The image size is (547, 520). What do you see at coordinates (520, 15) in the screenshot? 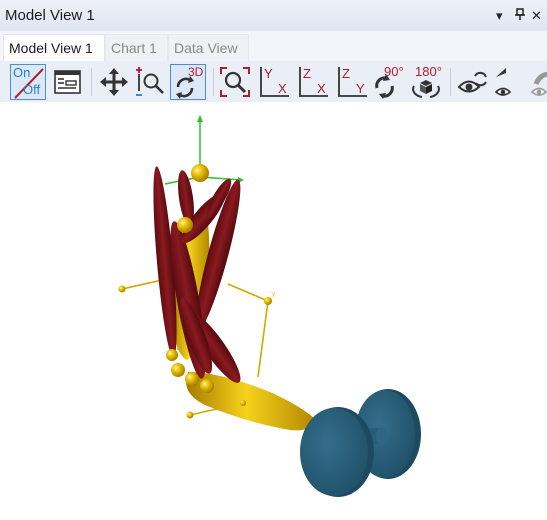
I see `pin-icon` at bounding box center [520, 15].